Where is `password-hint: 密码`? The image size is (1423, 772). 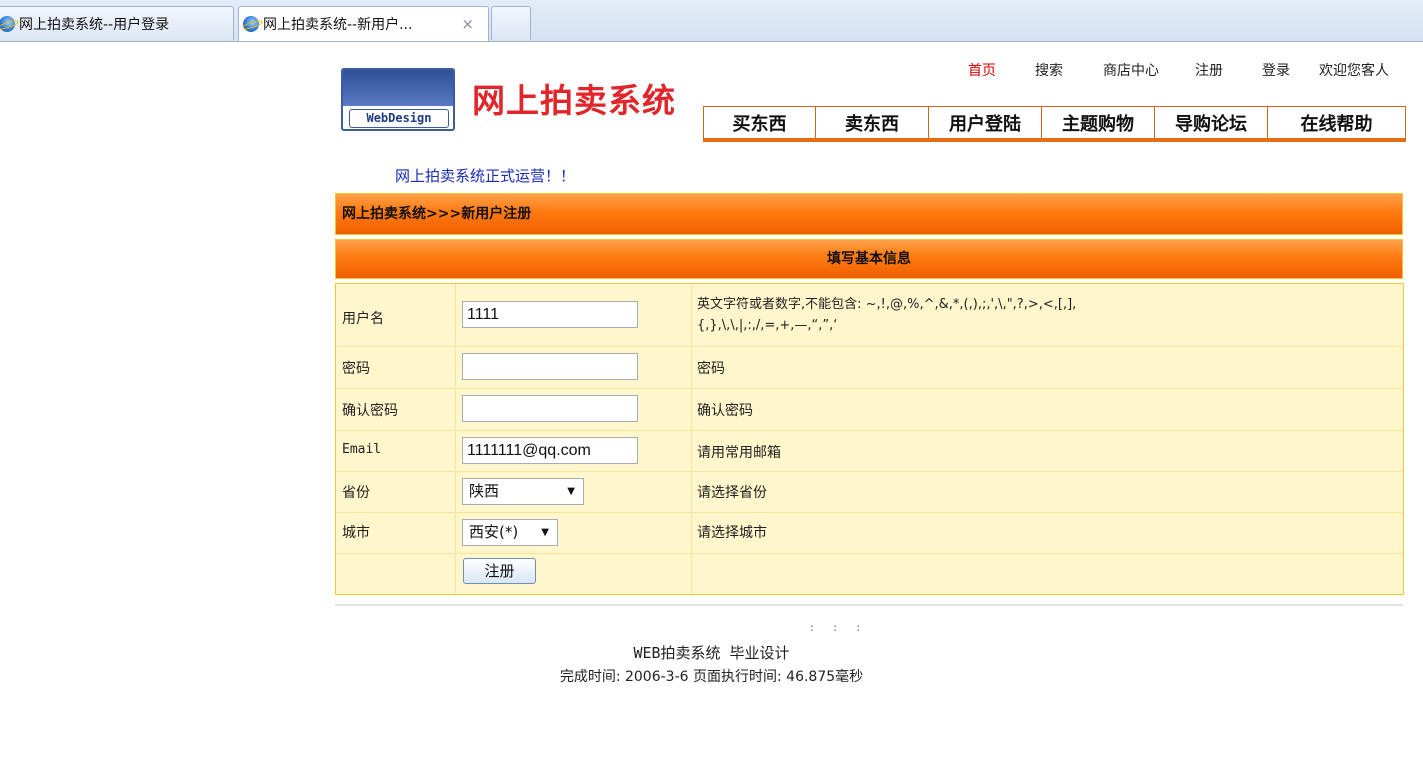
password-hint: 密码 is located at coordinates (711, 369).